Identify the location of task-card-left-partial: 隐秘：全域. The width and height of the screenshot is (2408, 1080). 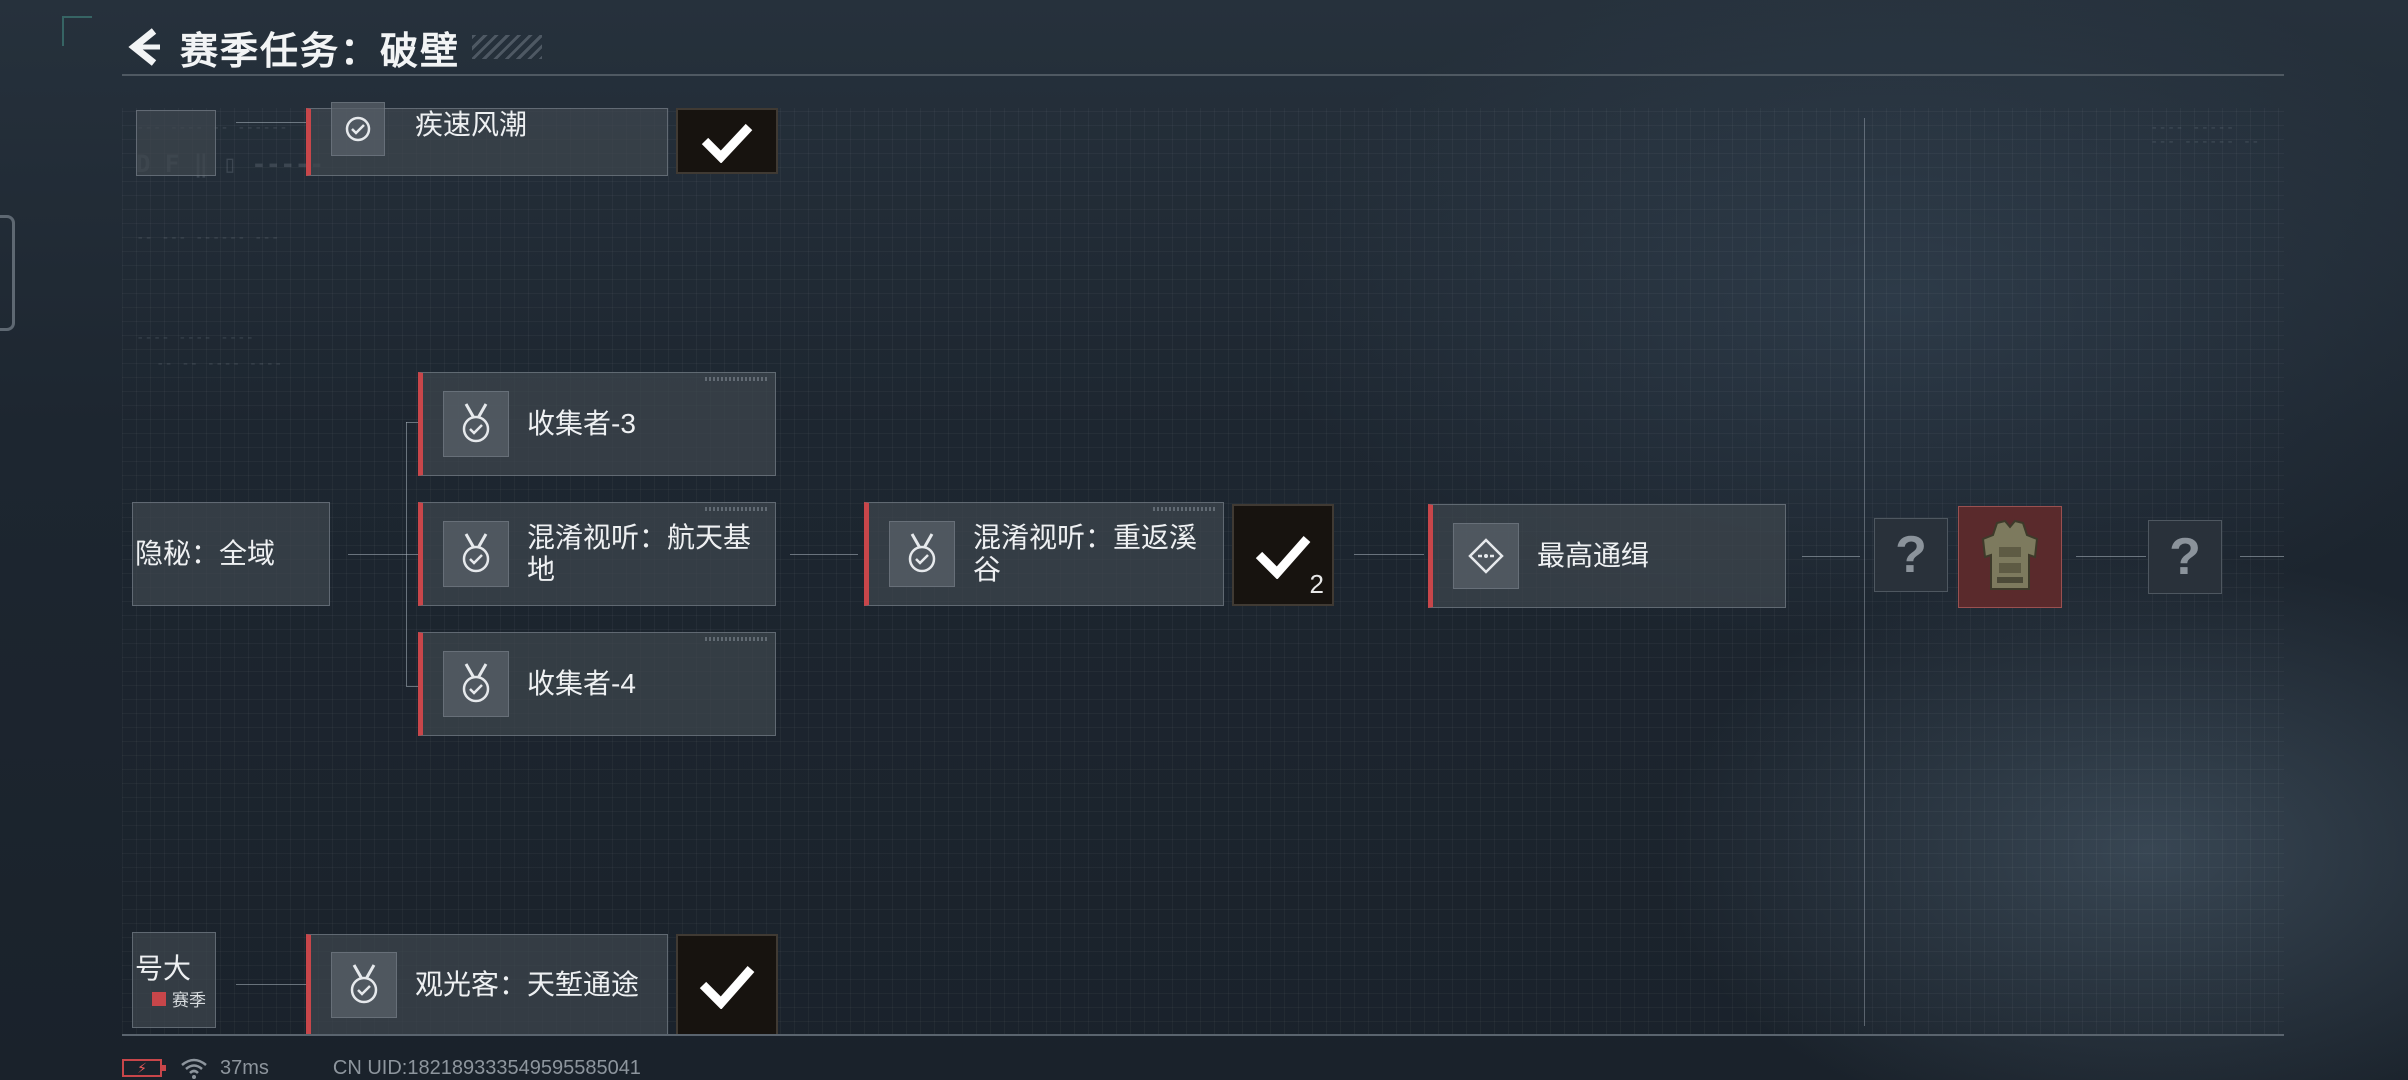
(231, 554).